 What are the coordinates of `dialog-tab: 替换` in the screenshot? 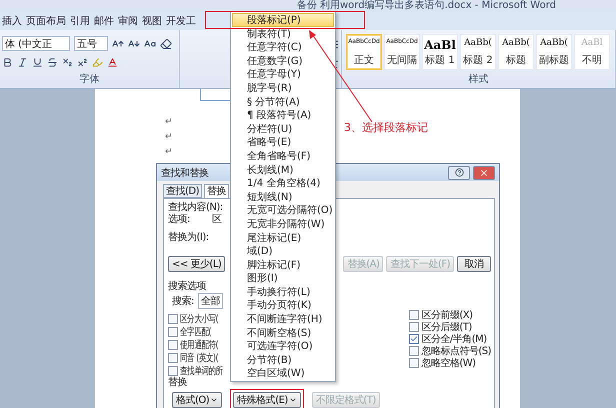 It's located at (217, 191).